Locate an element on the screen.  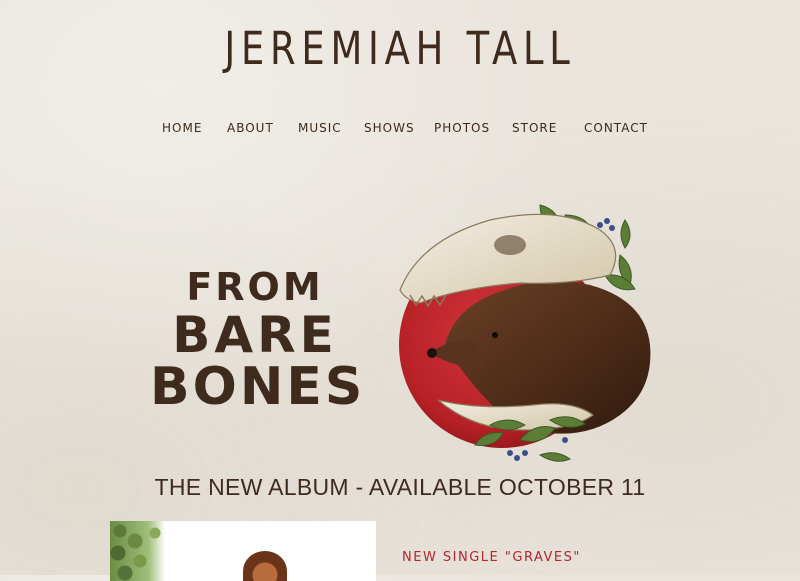
artist-head-image is located at coordinates (265, 566).